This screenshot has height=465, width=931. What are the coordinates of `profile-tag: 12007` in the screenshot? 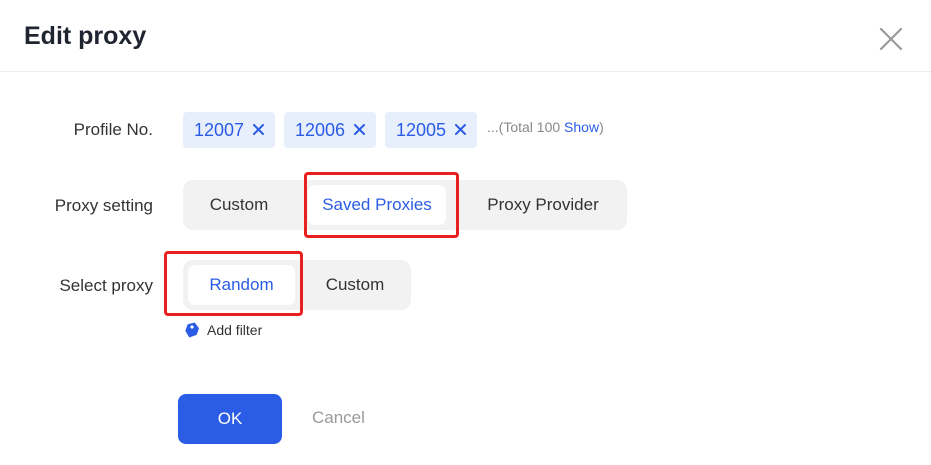 It's located at (229, 130).